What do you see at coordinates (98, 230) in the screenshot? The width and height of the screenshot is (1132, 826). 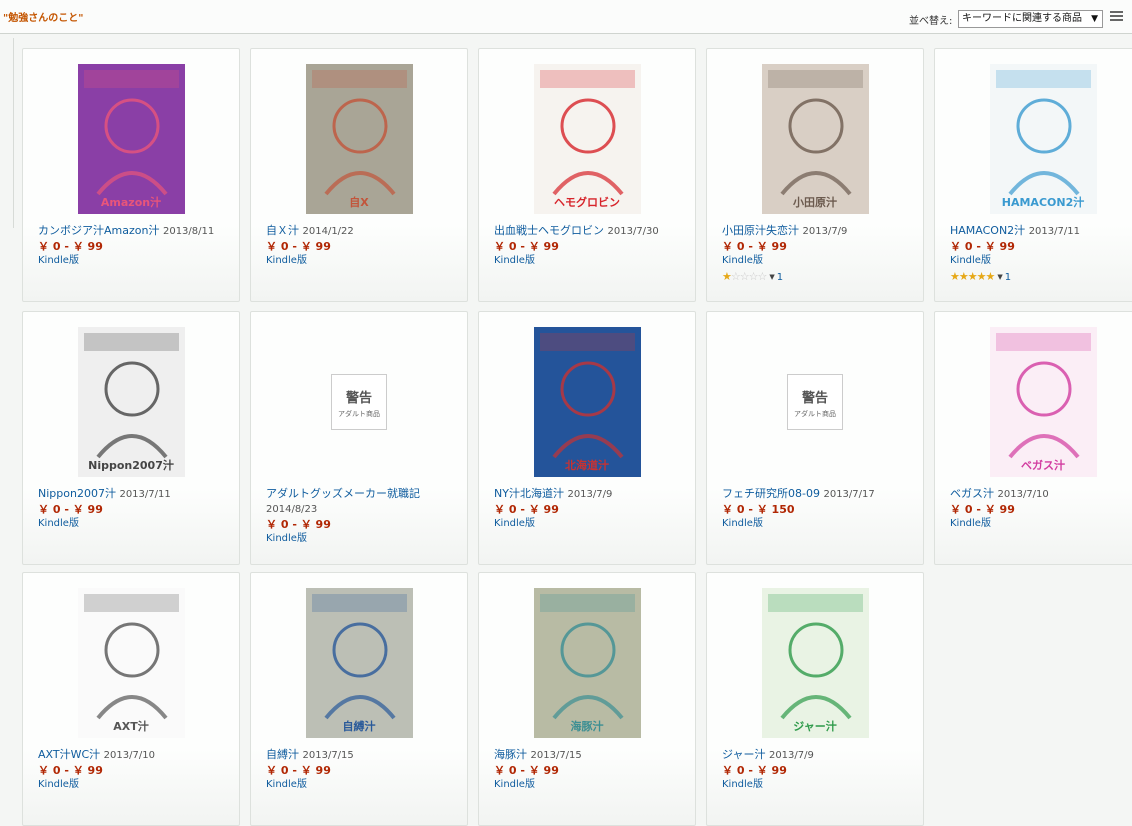 I see `product-title: カンボジア汁Amazon汁` at bounding box center [98, 230].